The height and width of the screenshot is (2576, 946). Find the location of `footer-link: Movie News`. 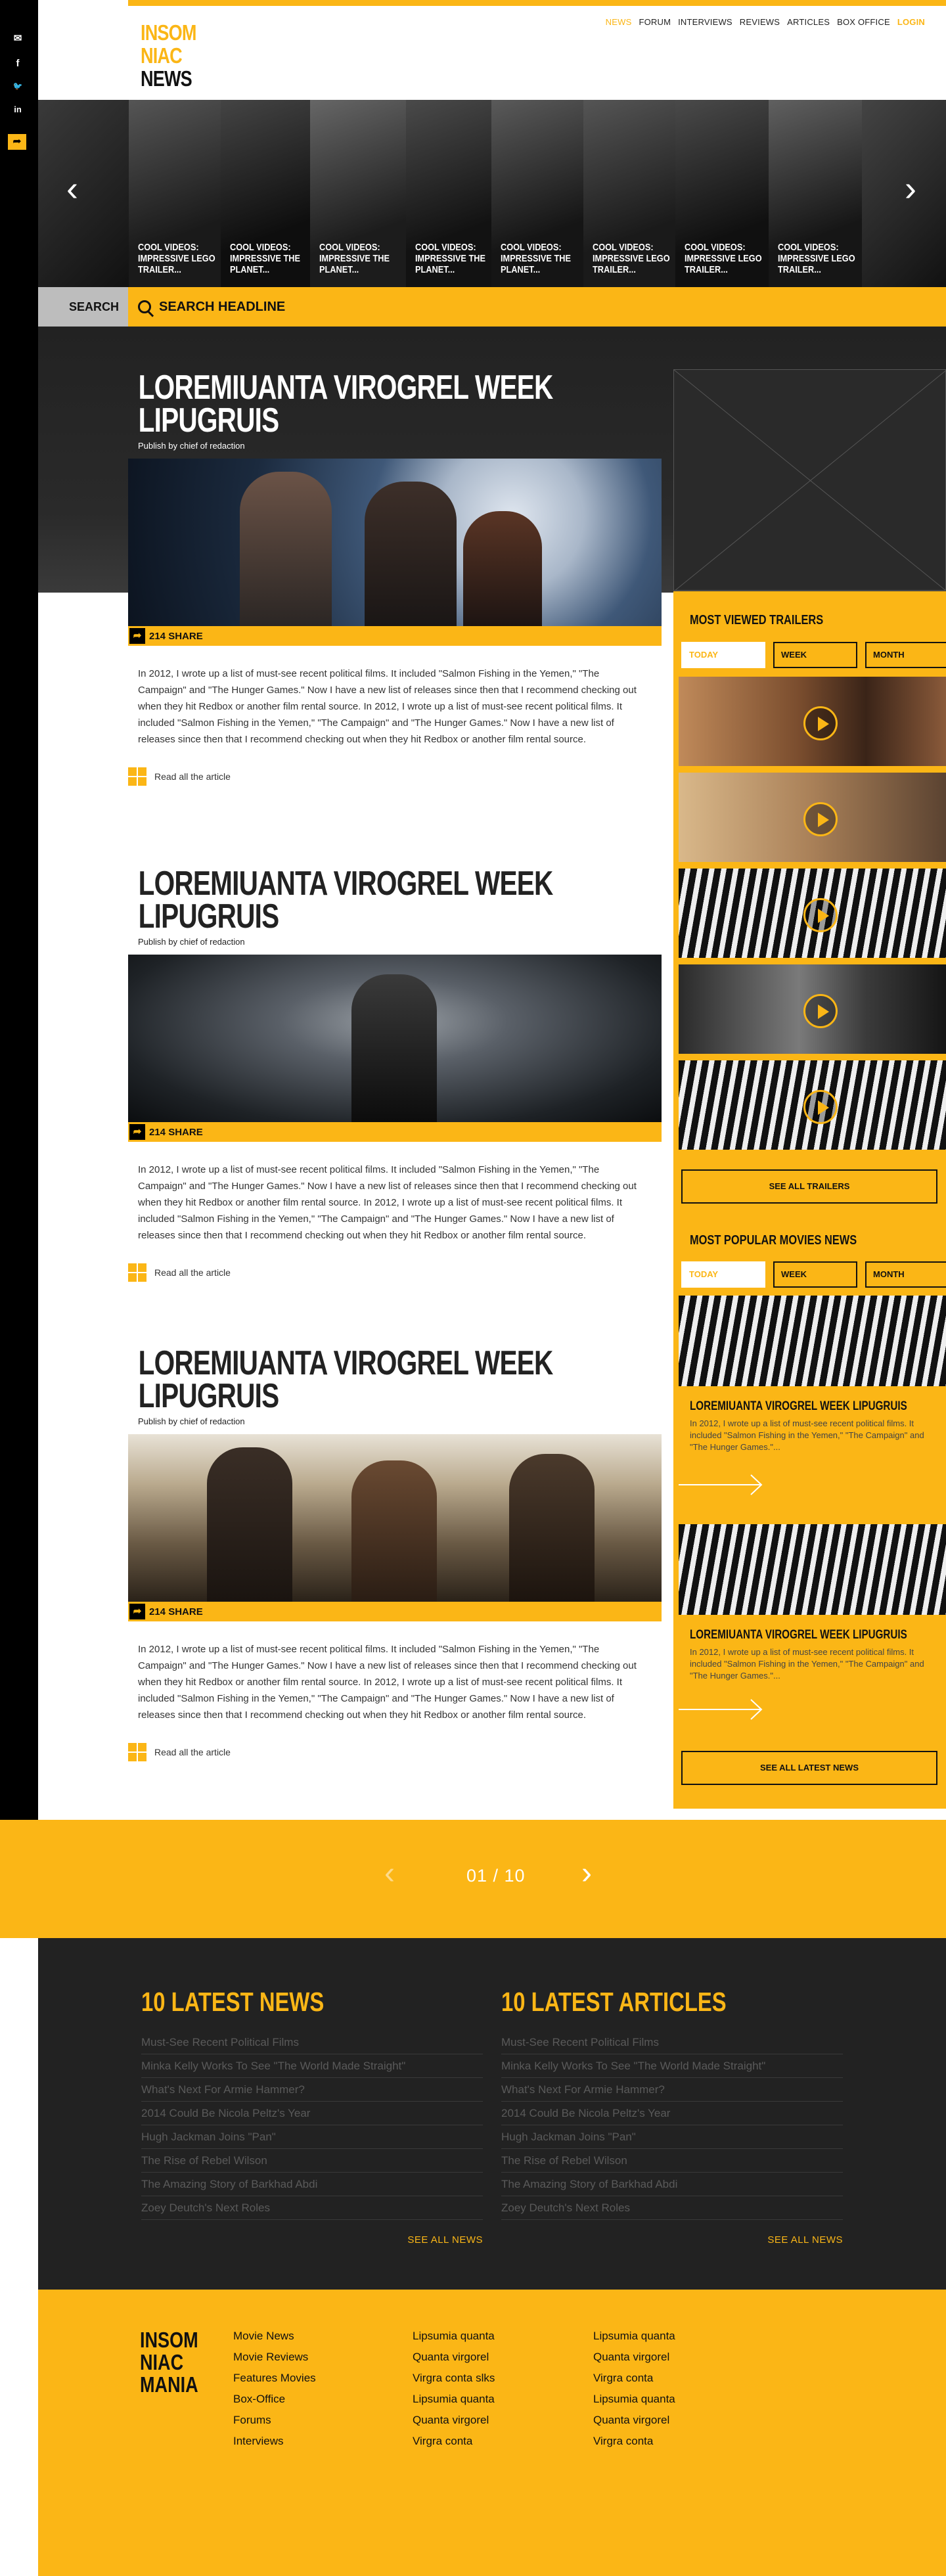

footer-link: Movie News is located at coordinates (274, 2336).